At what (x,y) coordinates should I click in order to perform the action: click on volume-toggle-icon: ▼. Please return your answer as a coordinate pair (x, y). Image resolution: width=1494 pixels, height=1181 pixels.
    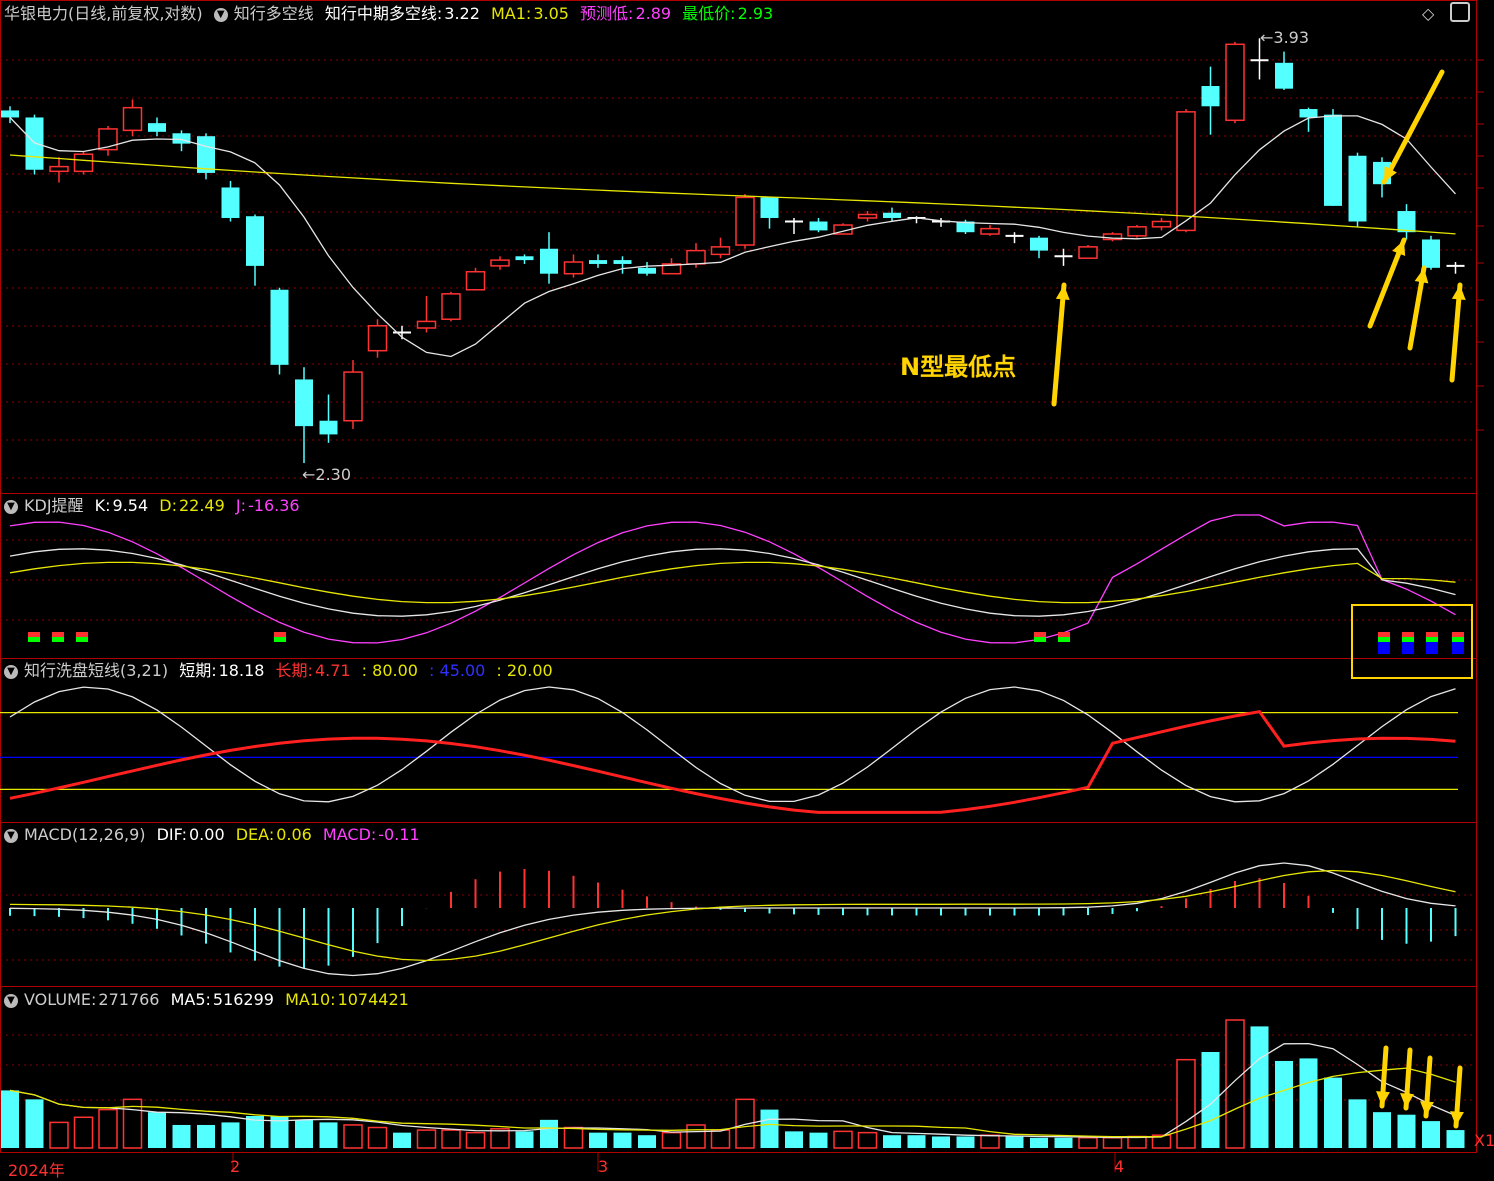
    Looking at the image, I should click on (11, 1000).